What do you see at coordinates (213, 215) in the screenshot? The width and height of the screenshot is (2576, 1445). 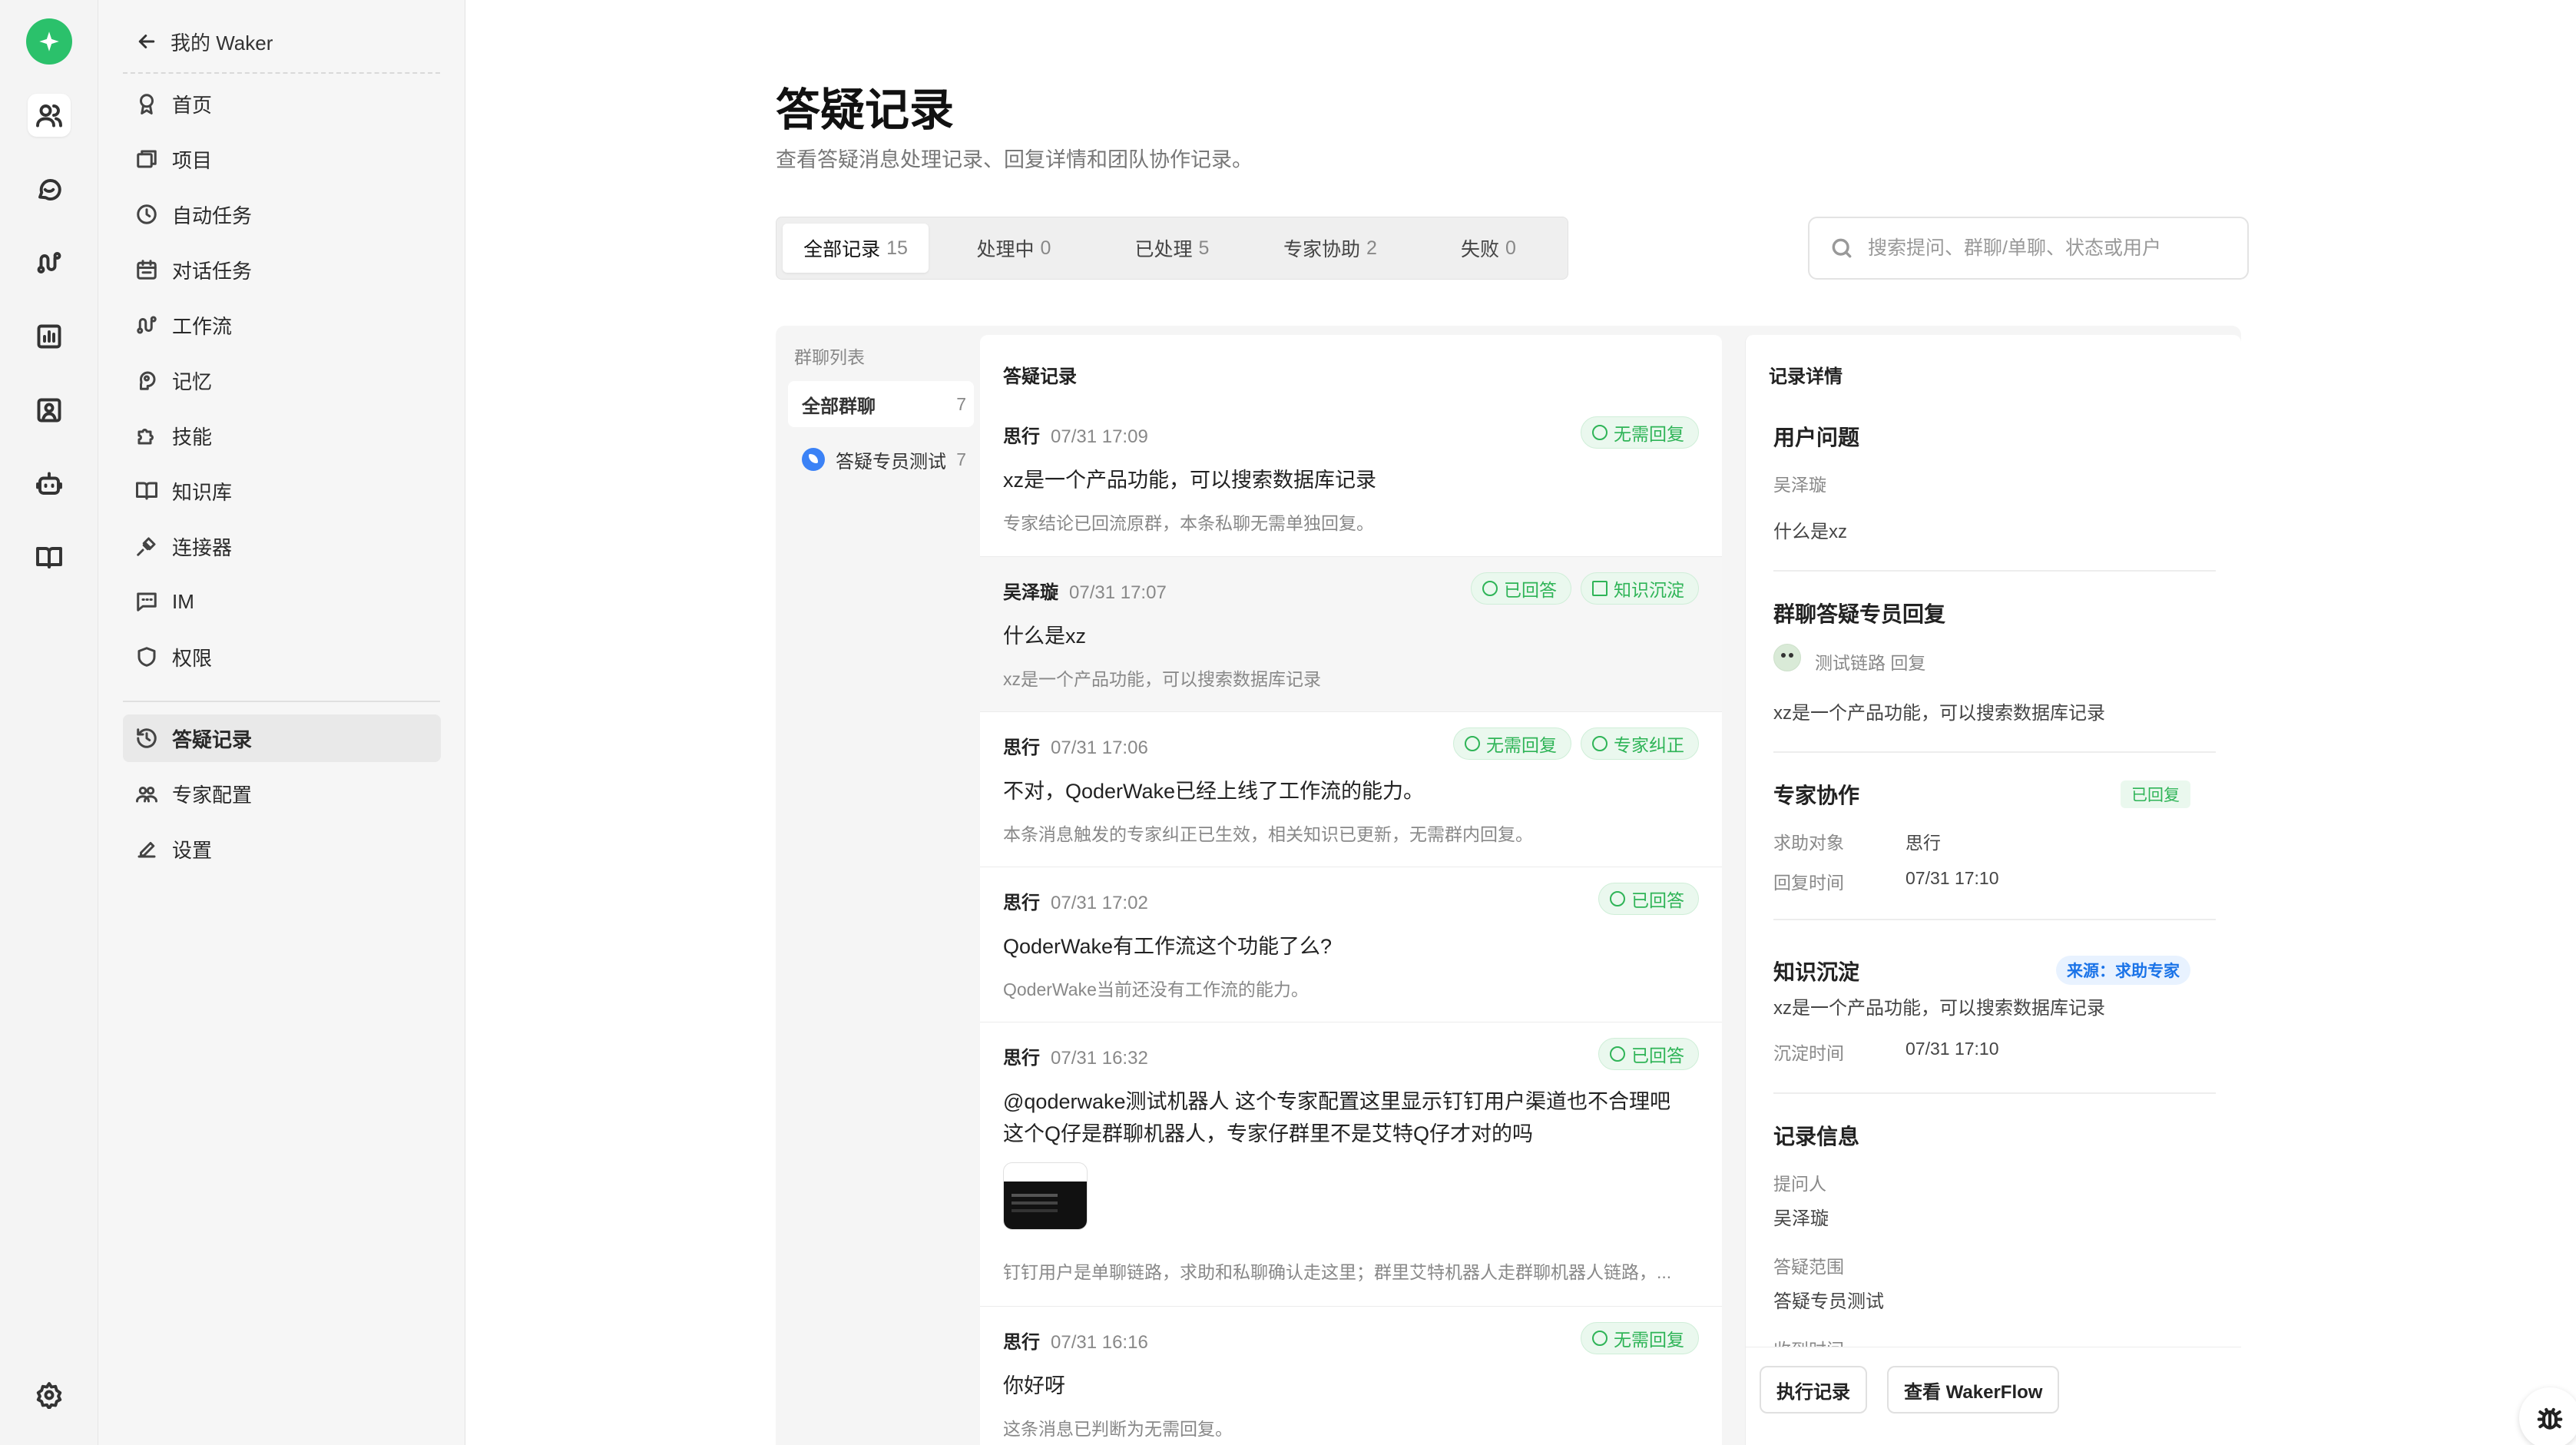 I see `nav-item-label: 自动任务` at bounding box center [213, 215].